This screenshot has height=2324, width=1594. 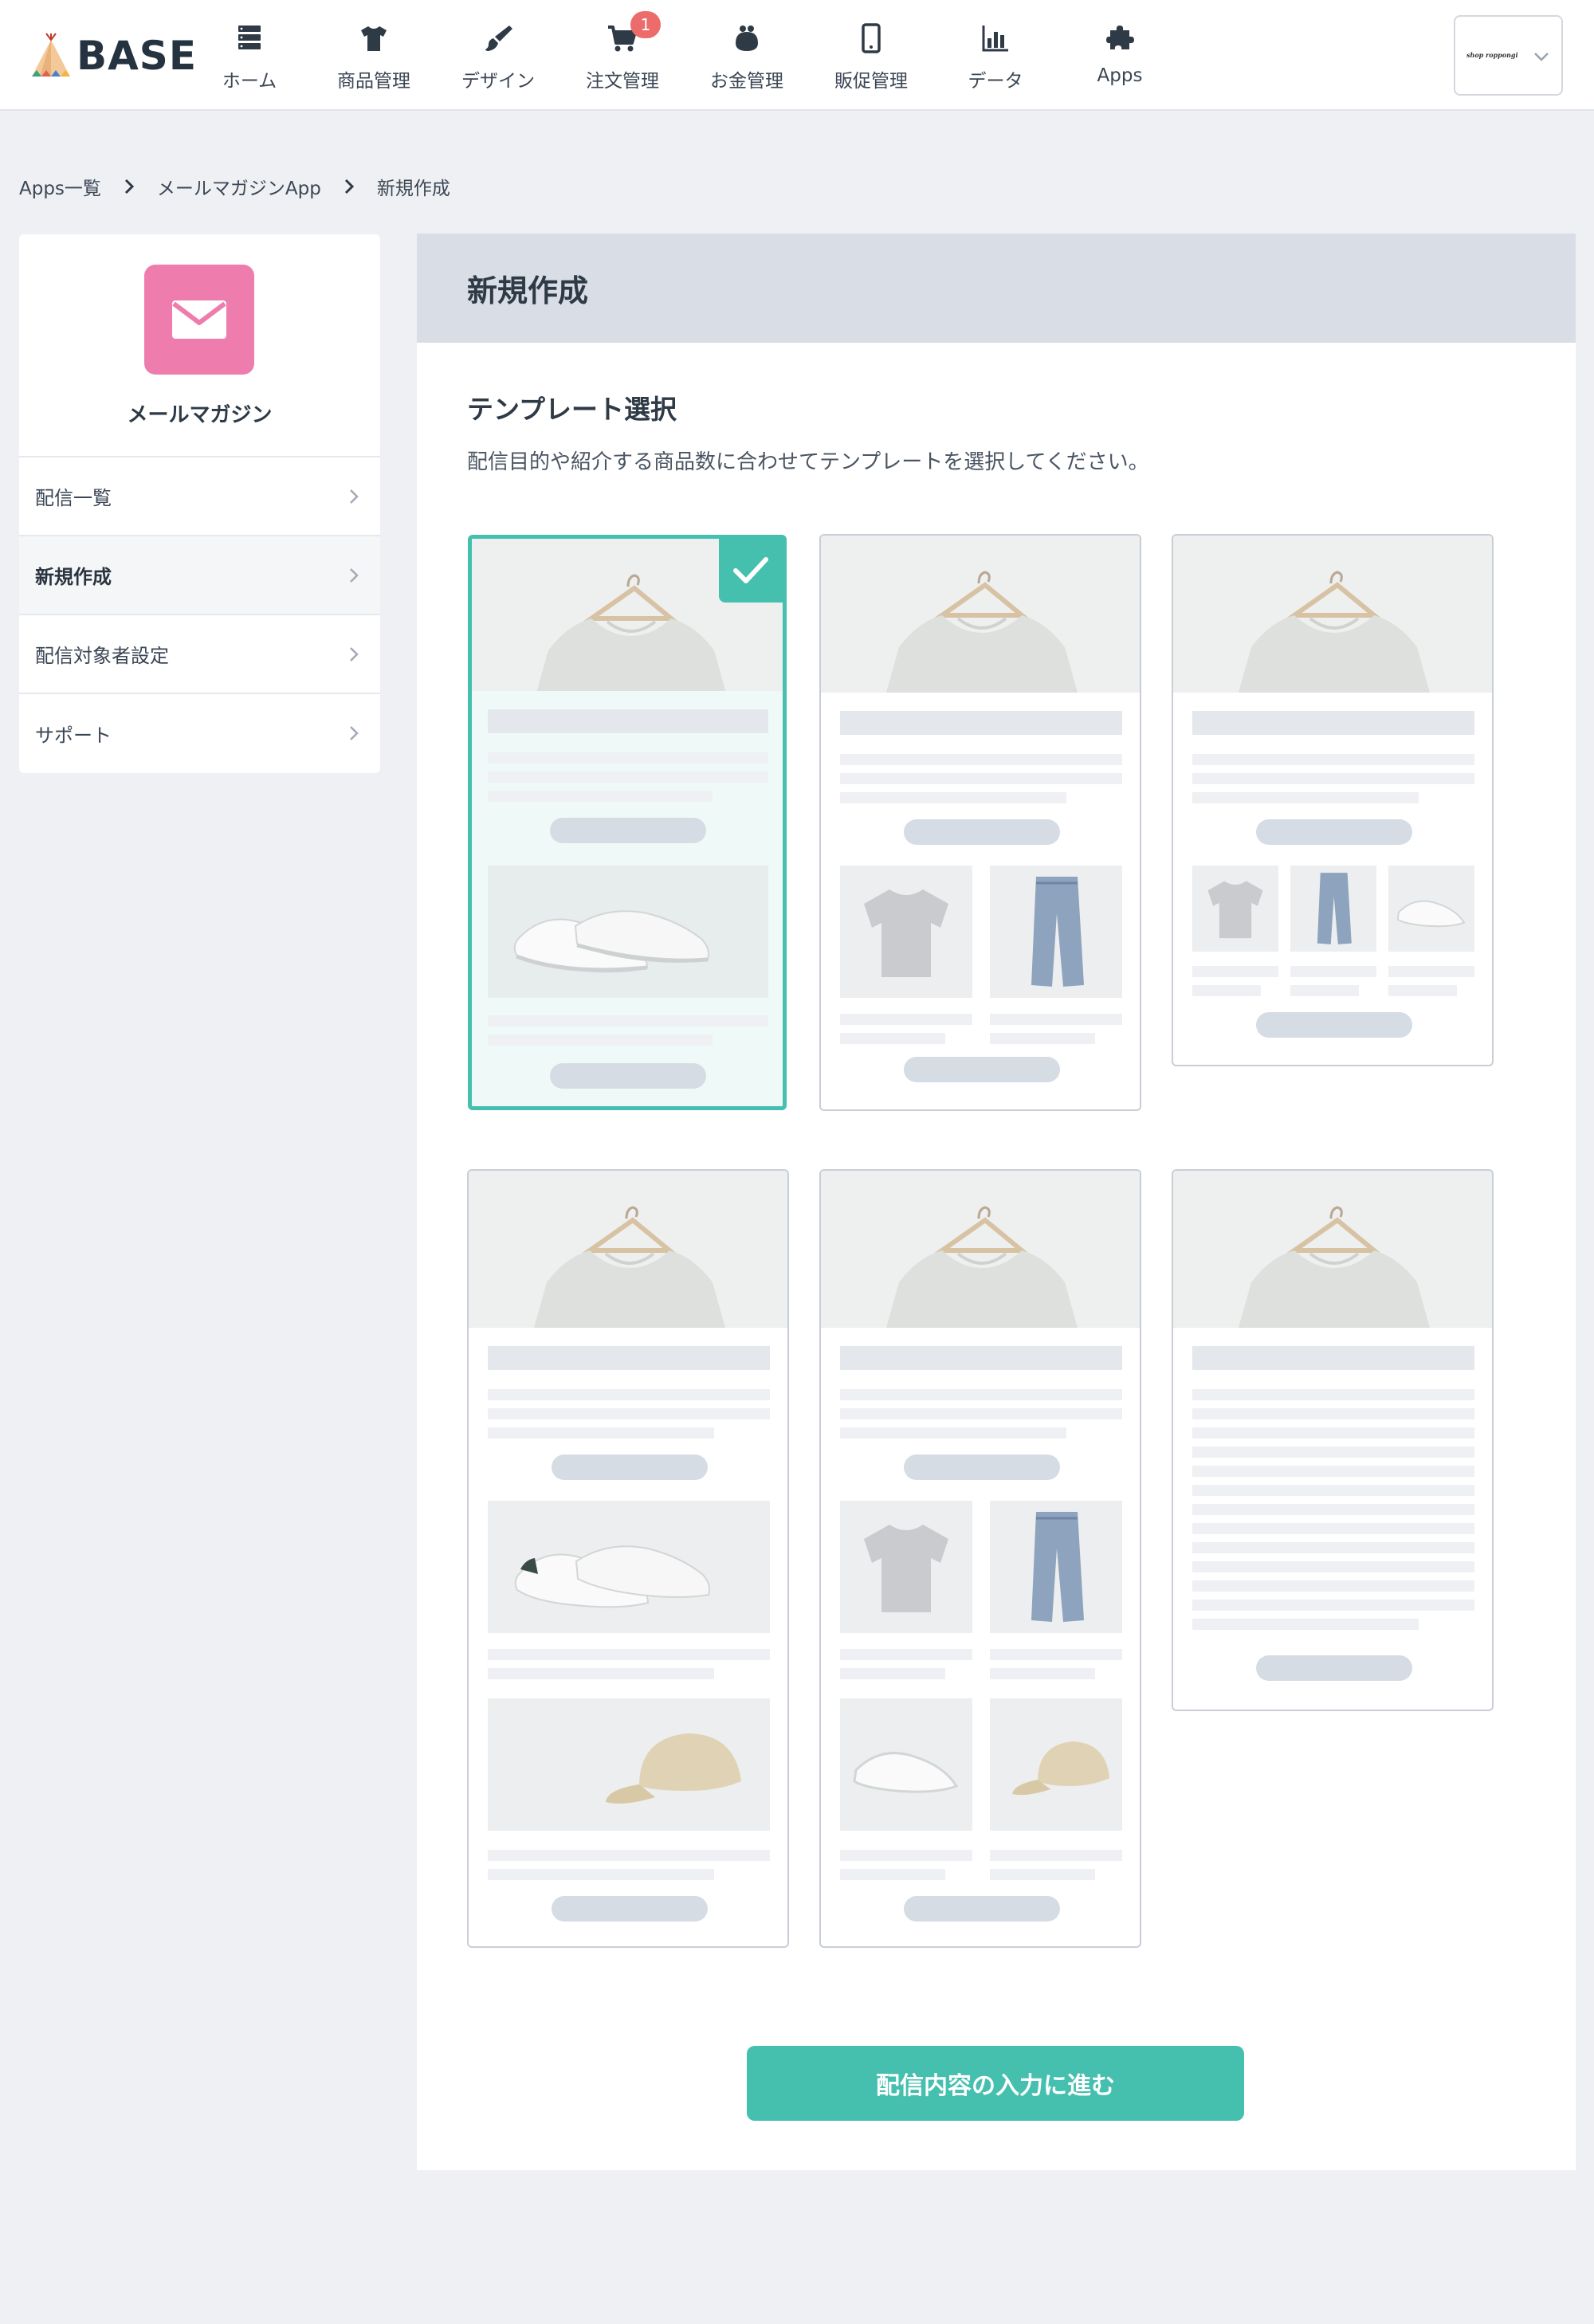 I want to click on purse-icon, so click(x=747, y=38).